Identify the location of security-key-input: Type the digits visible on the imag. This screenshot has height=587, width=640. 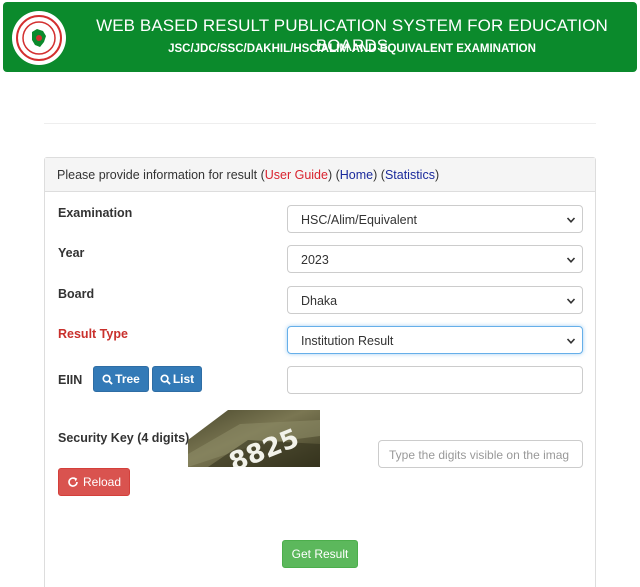
(480, 454).